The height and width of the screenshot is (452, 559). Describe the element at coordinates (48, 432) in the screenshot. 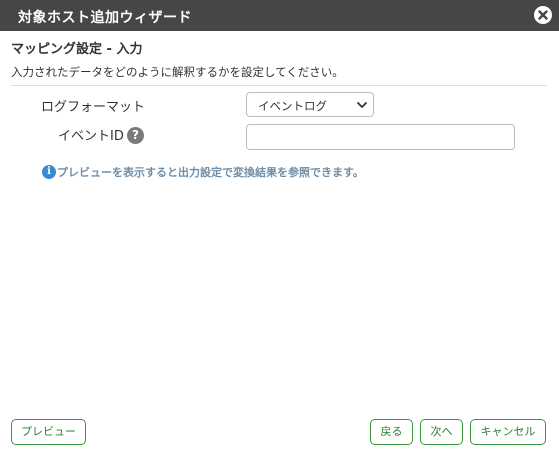

I see `preview-button: プレビュー` at that location.